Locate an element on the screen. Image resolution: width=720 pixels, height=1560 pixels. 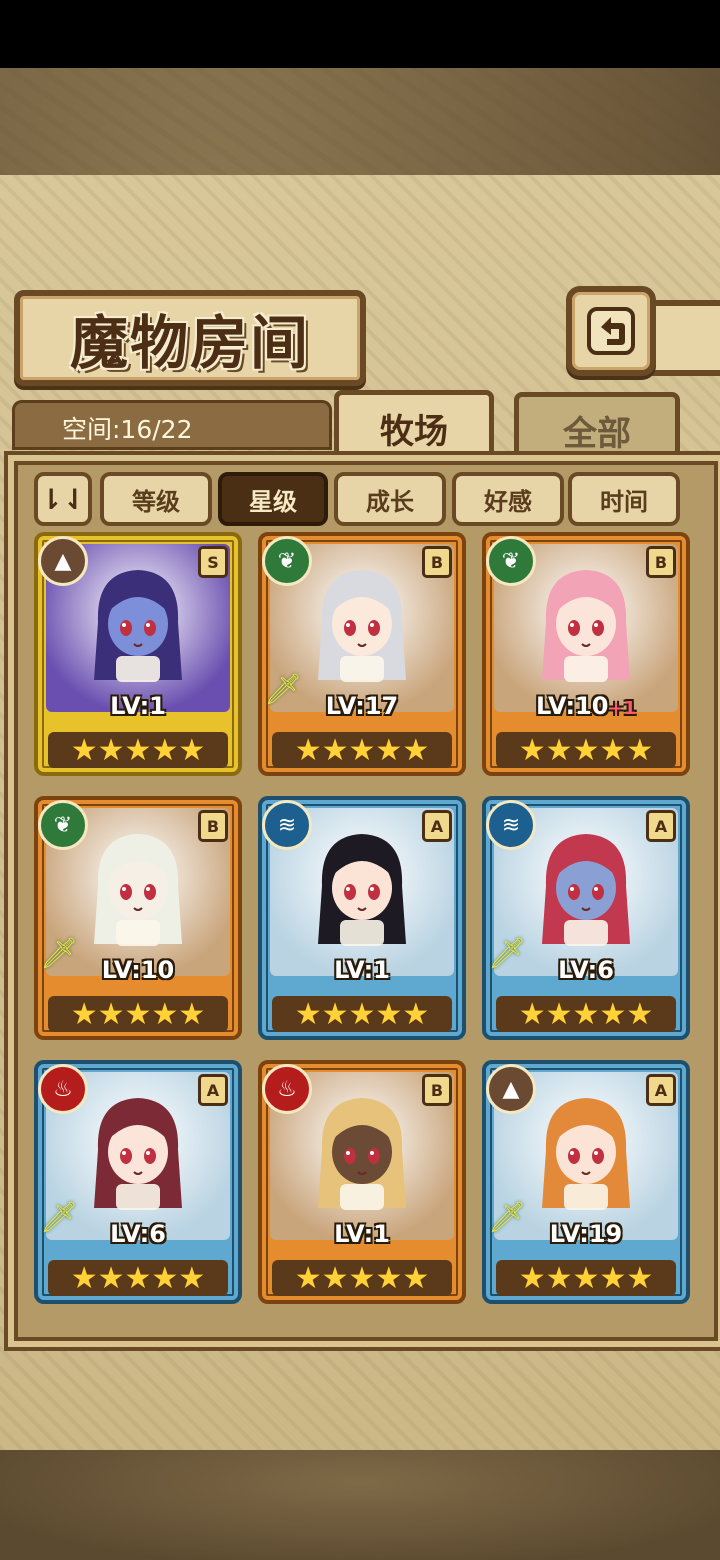
level-text: LV:19 is located at coordinates (586, 1234).